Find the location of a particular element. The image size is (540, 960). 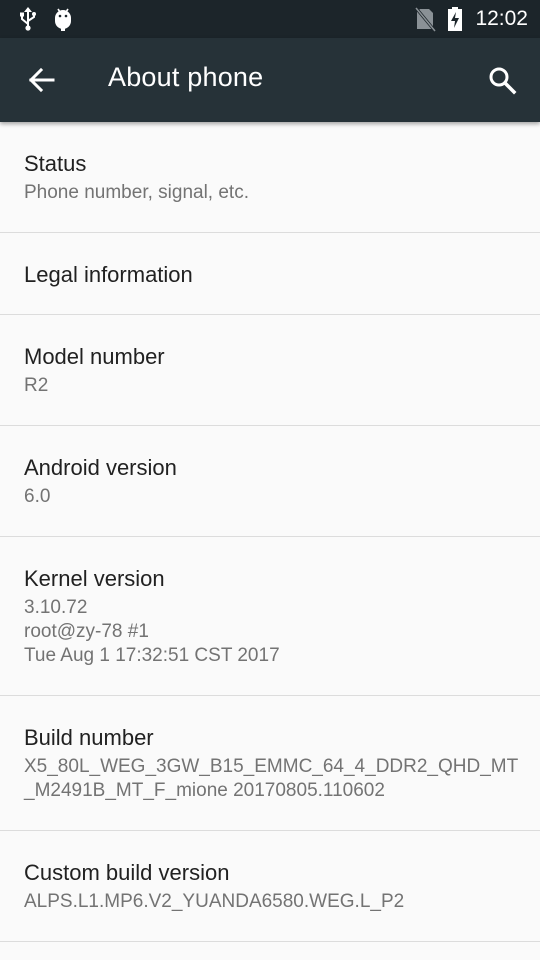

search-icon is located at coordinates (502, 80).